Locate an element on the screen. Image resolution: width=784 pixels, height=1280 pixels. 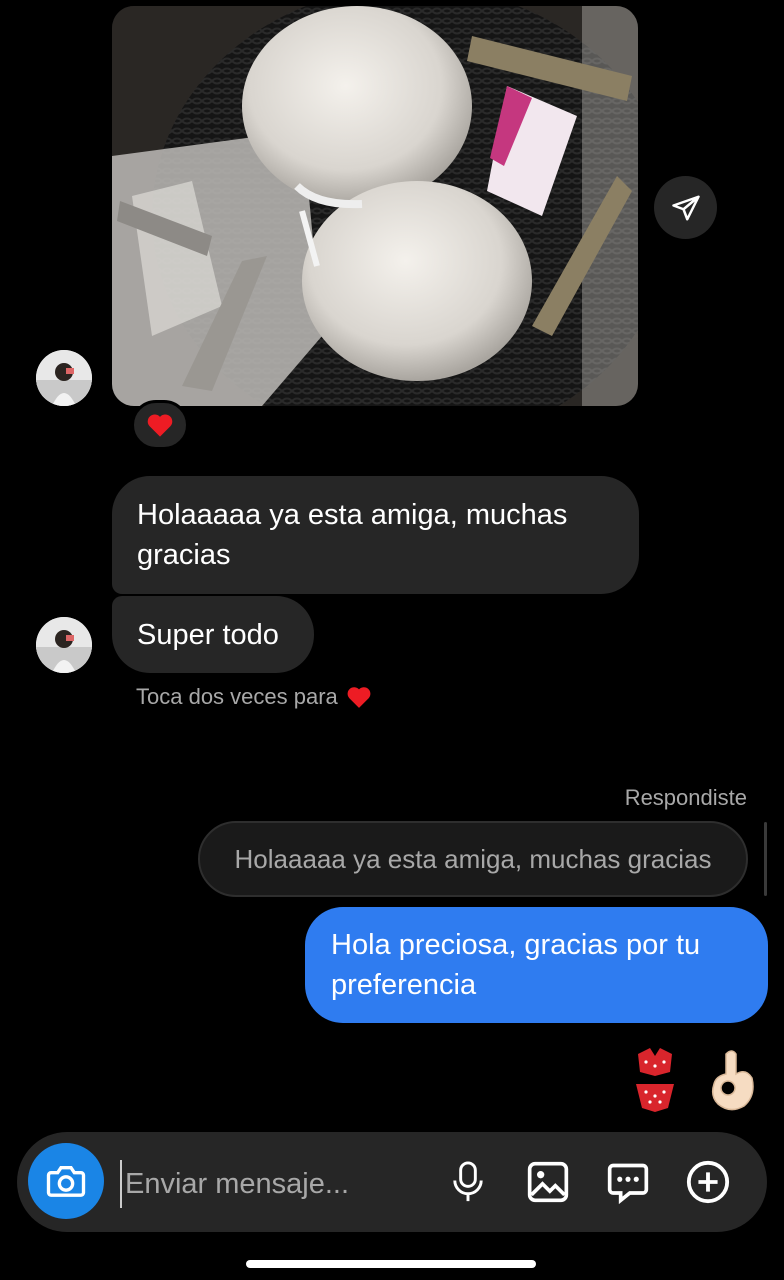
camera-button is located at coordinates (66, 1181).